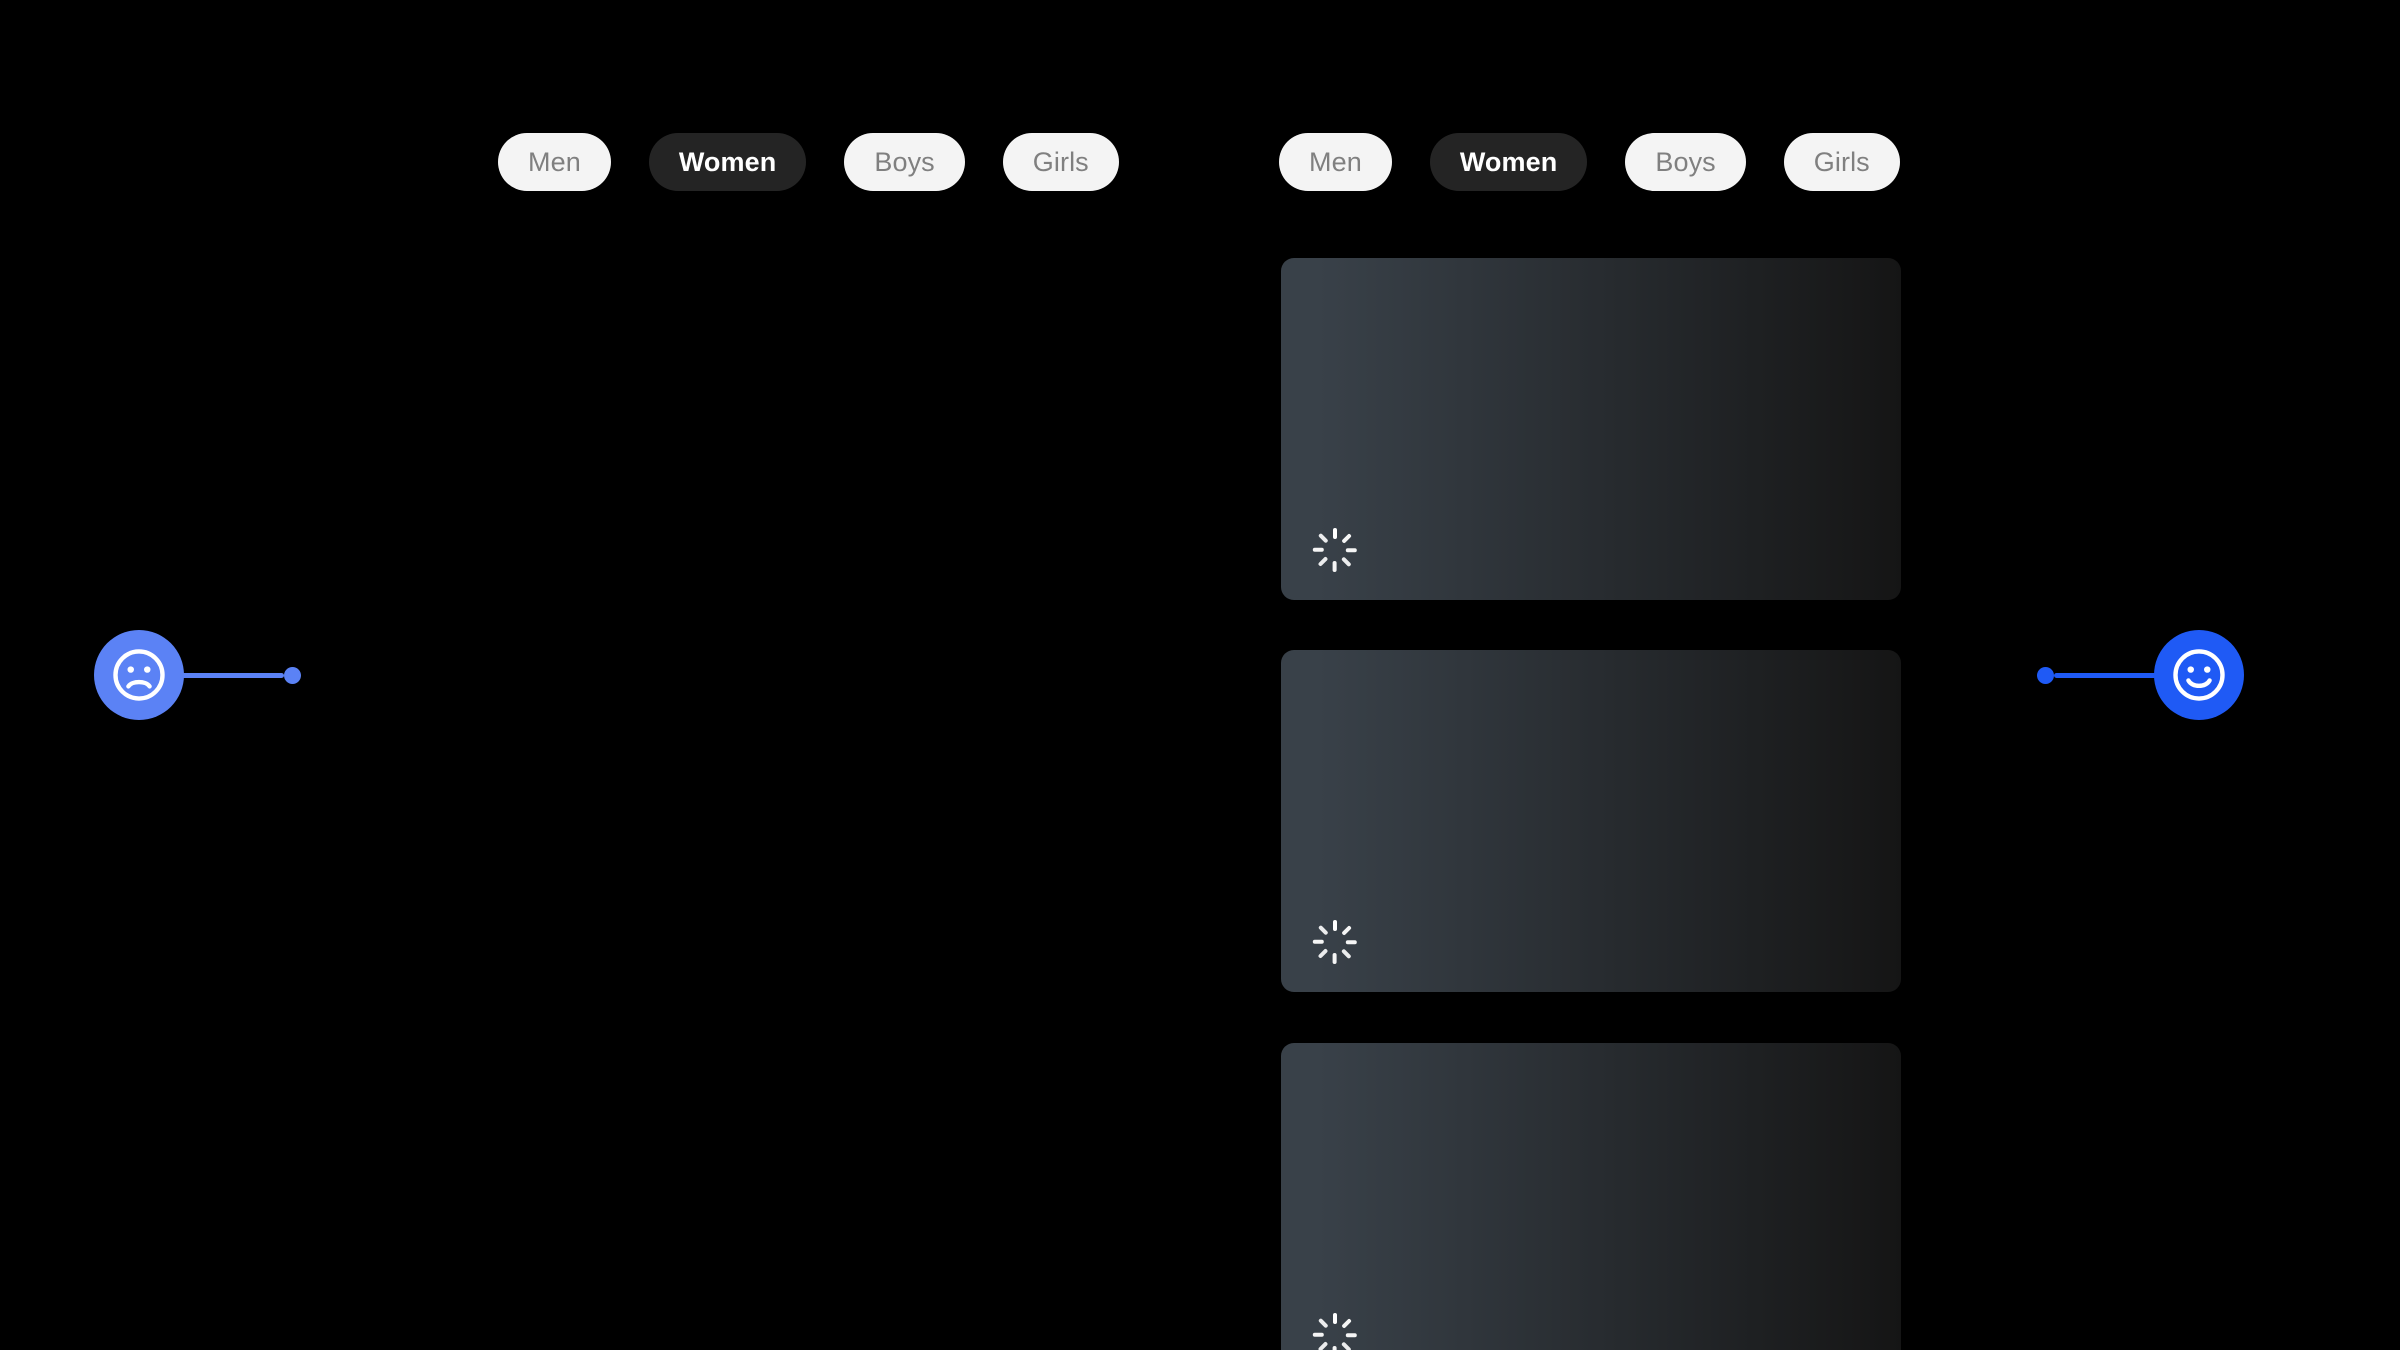  What do you see at coordinates (808, 162) in the screenshot?
I see `category-tabs-left: Men Women Boys Girls` at bounding box center [808, 162].